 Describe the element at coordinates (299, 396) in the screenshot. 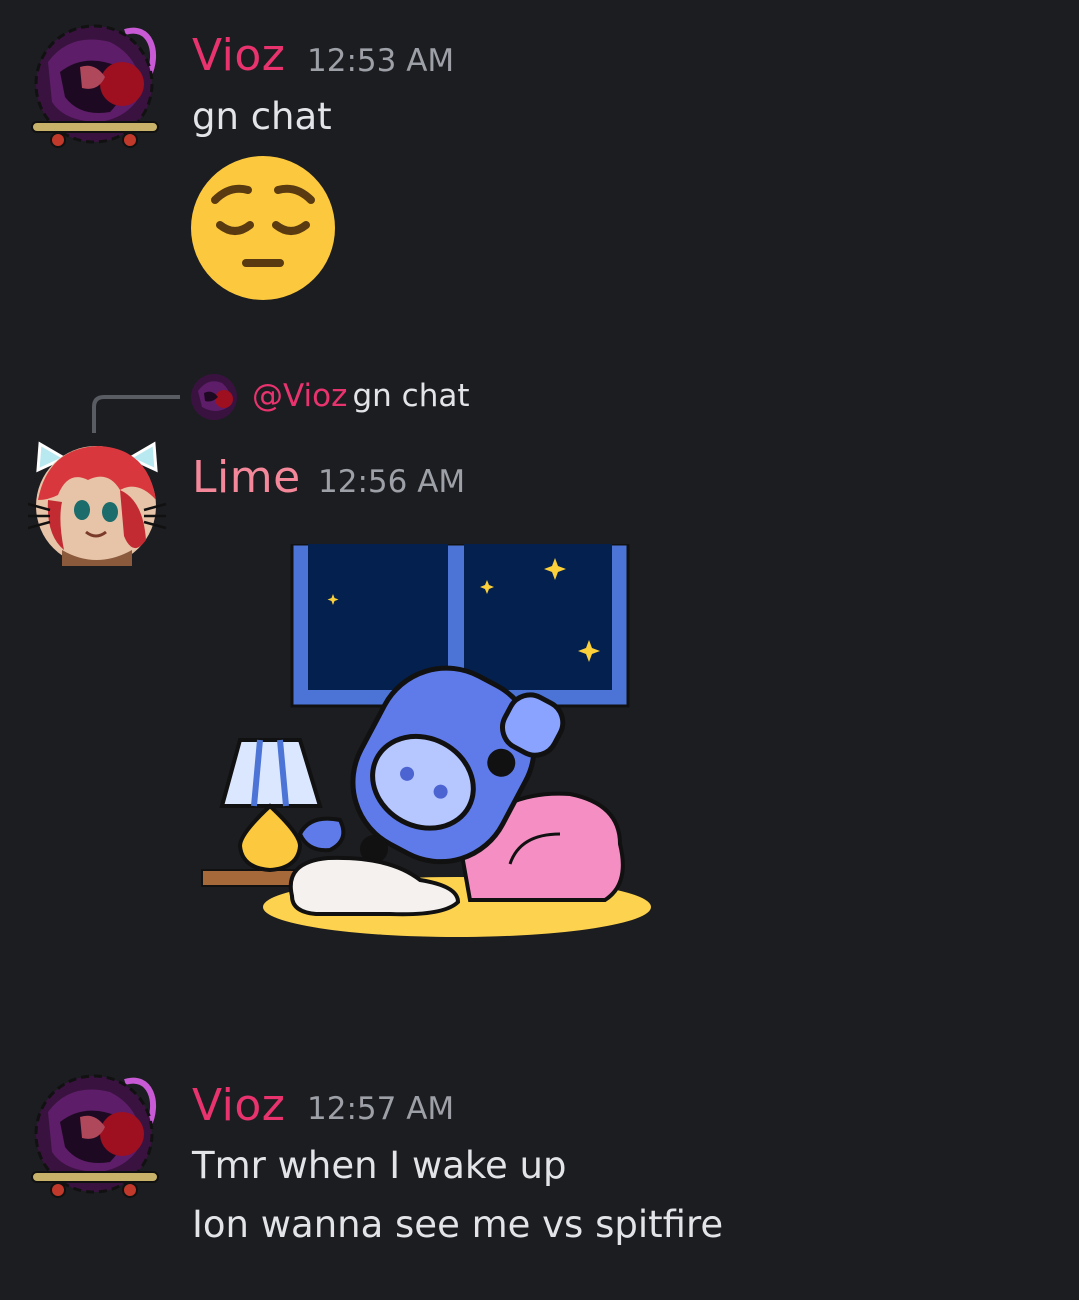

I see `reply-mention: @Vioz` at that location.